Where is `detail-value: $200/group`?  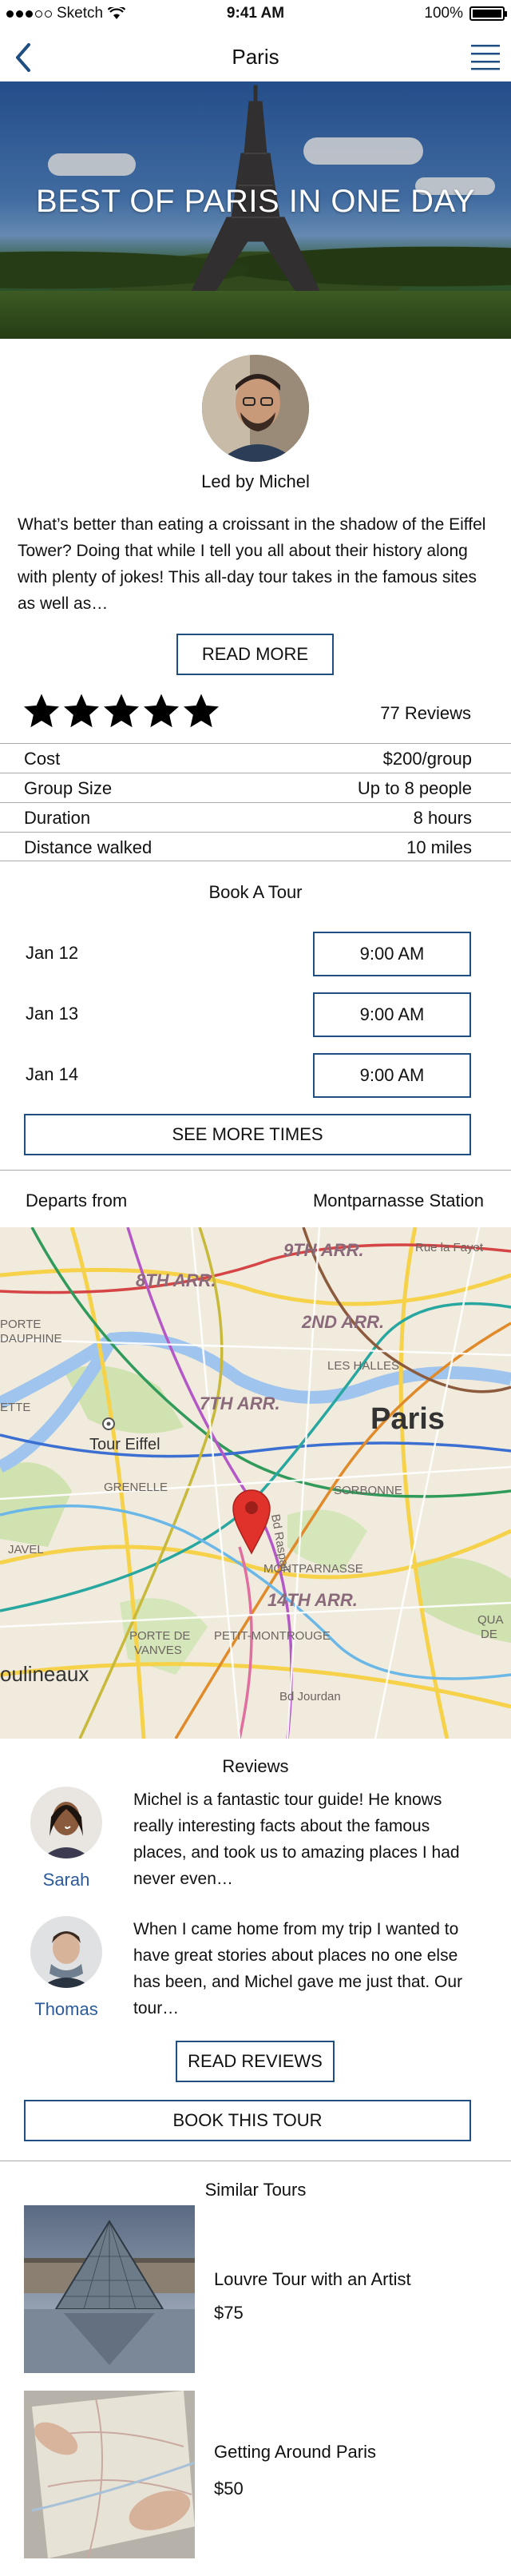 detail-value: $200/group is located at coordinates (427, 759).